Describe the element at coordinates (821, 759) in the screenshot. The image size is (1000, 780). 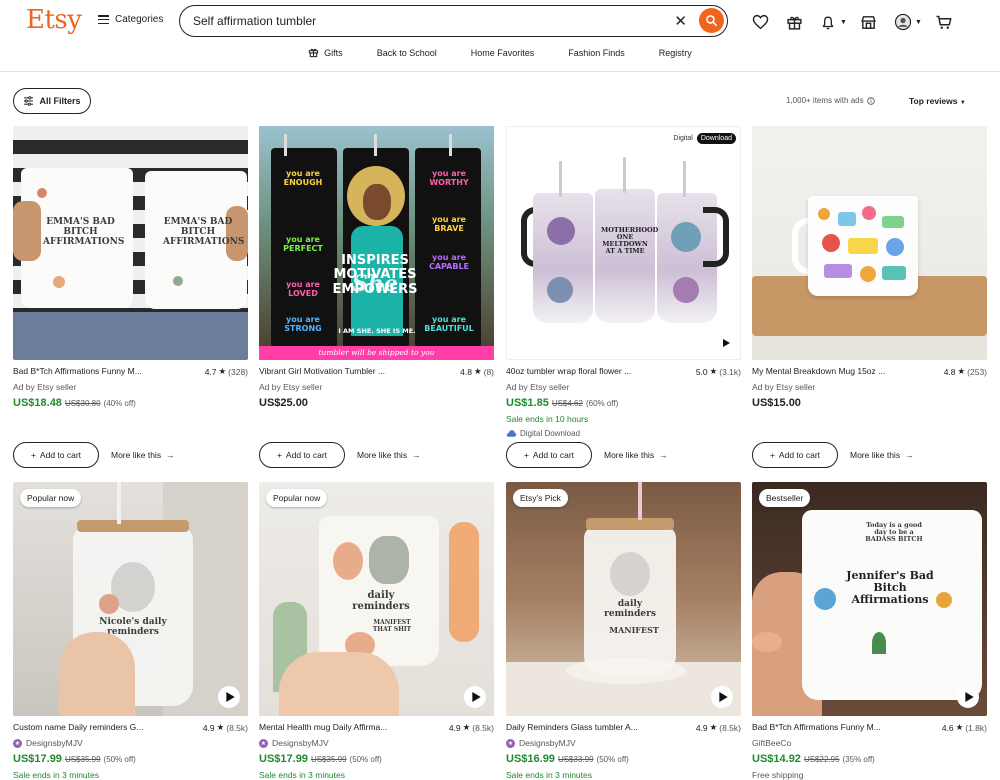
I see `original-price: US$22.95` at that location.